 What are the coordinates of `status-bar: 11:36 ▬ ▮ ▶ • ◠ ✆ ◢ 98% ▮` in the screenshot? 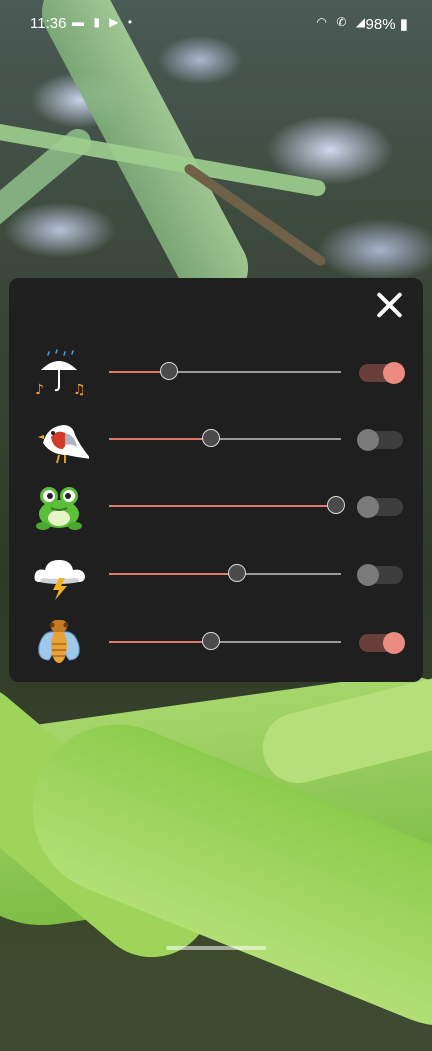 It's located at (216, 23).